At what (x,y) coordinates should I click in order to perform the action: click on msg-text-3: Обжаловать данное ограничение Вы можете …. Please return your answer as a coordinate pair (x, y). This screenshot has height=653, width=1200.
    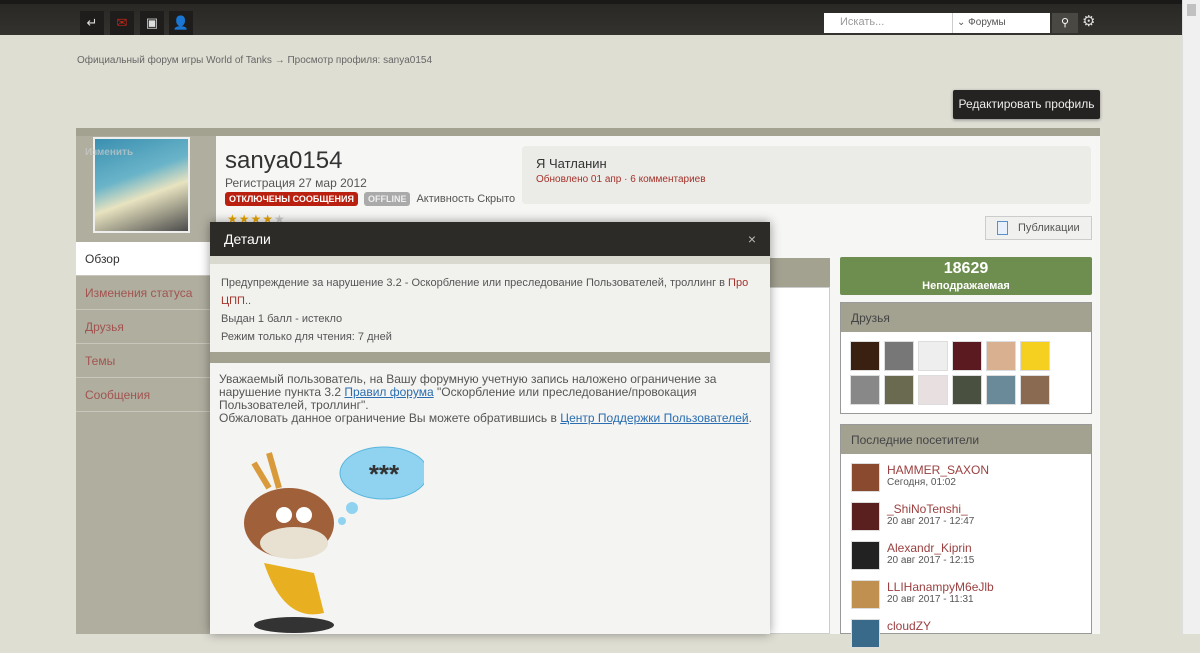
    Looking at the image, I should click on (390, 418).